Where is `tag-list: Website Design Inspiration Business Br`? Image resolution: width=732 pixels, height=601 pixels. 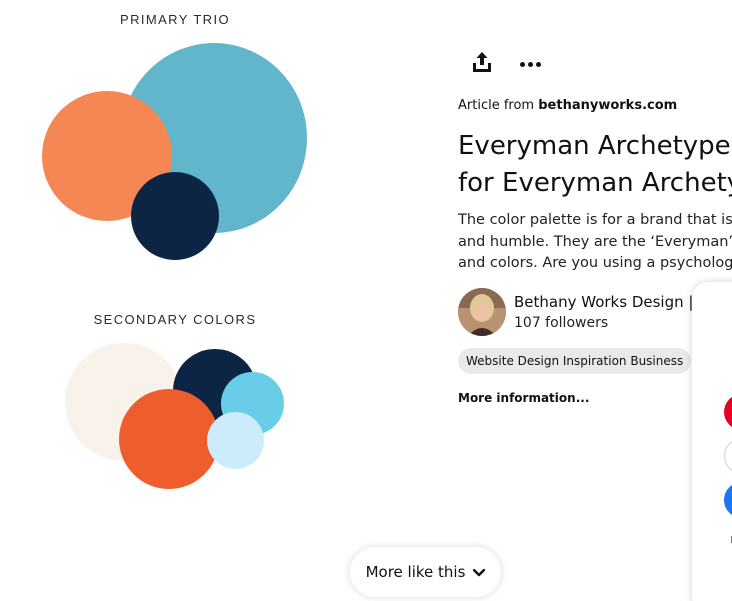
tag-list: Website Design Inspiration Business Br is located at coordinates (592, 361).